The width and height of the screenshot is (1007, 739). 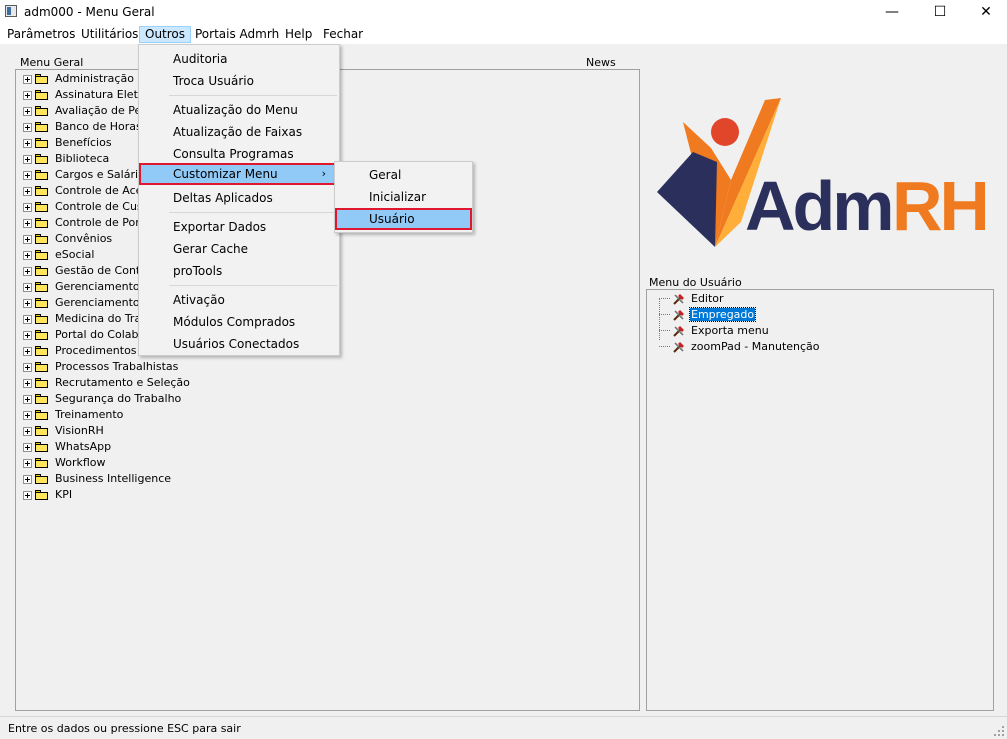 What do you see at coordinates (298, 34) in the screenshot?
I see `menu-help: Help` at bounding box center [298, 34].